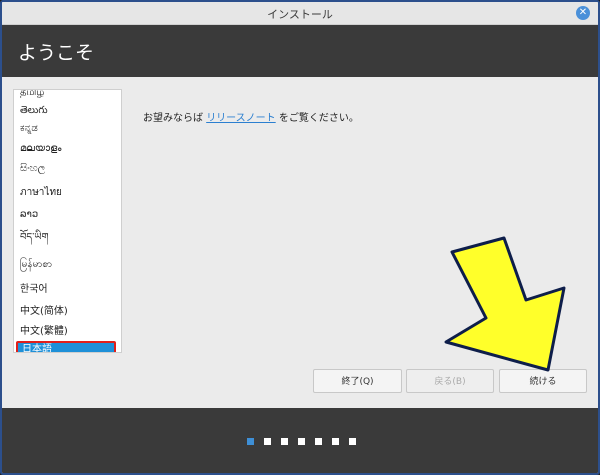  Describe the element at coordinates (241, 118) in the screenshot. I see `release-notes-link: リリースノート` at that location.